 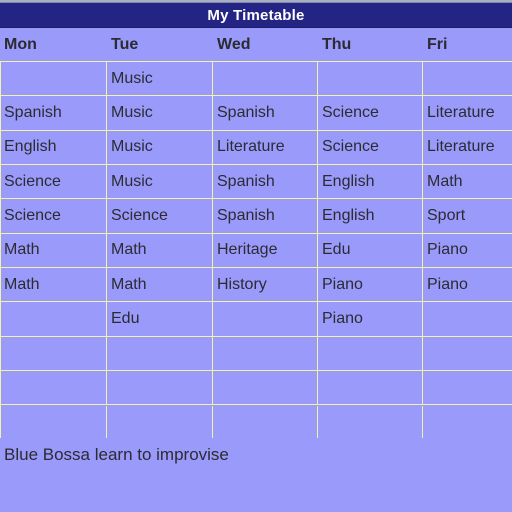 I want to click on column-header-label: Thu, so click(x=337, y=44).